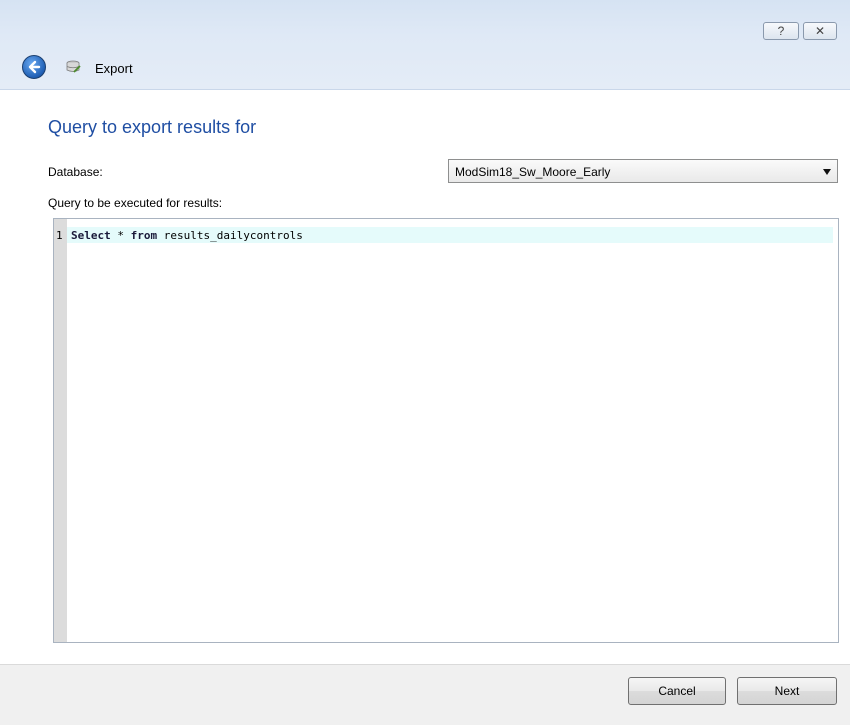  Describe the element at coordinates (230, 235) in the screenshot. I see `code-table-name: results_dailycontrols` at that location.